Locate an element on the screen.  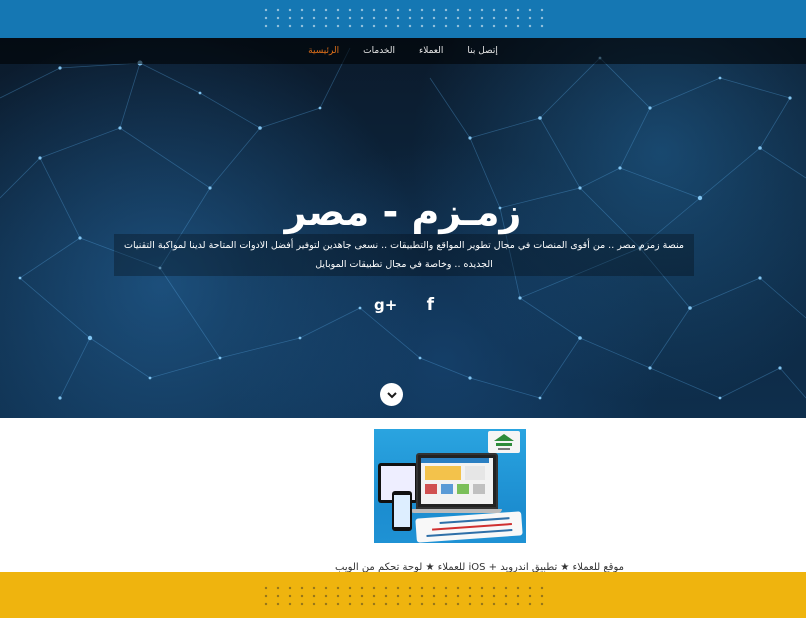
social-links: g+ f is located at coordinates (404, 305).